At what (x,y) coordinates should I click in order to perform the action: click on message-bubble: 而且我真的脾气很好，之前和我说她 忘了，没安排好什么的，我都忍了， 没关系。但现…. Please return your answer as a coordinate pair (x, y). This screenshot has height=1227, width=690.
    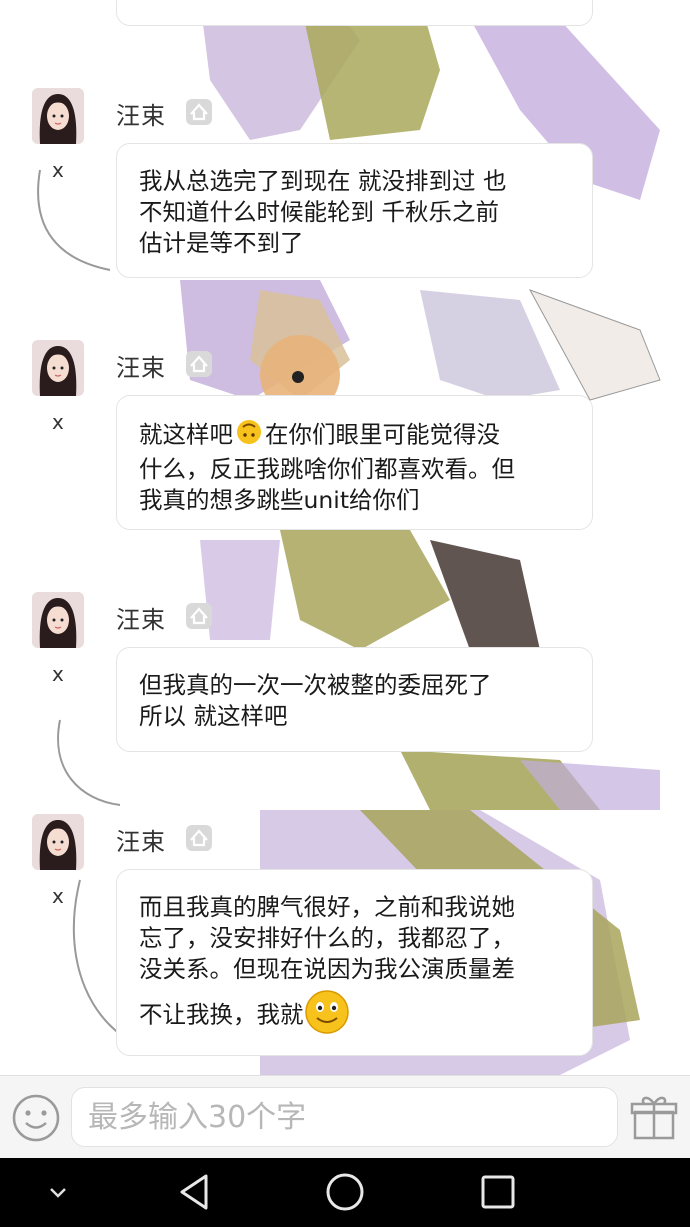
    Looking at the image, I should click on (354, 962).